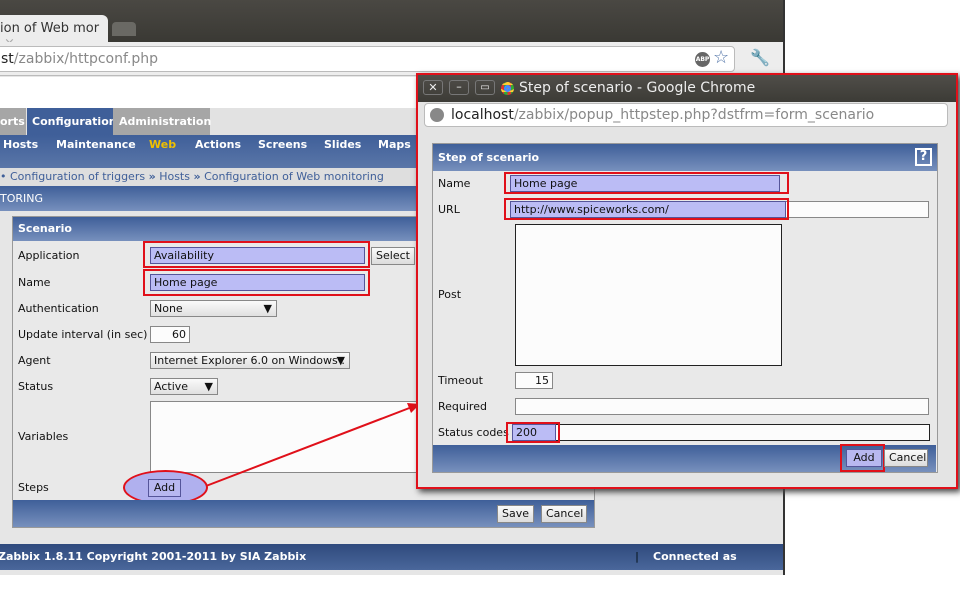 This screenshot has height=596, width=960. What do you see at coordinates (507, 88) in the screenshot?
I see `chrome-icon` at bounding box center [507, 88].